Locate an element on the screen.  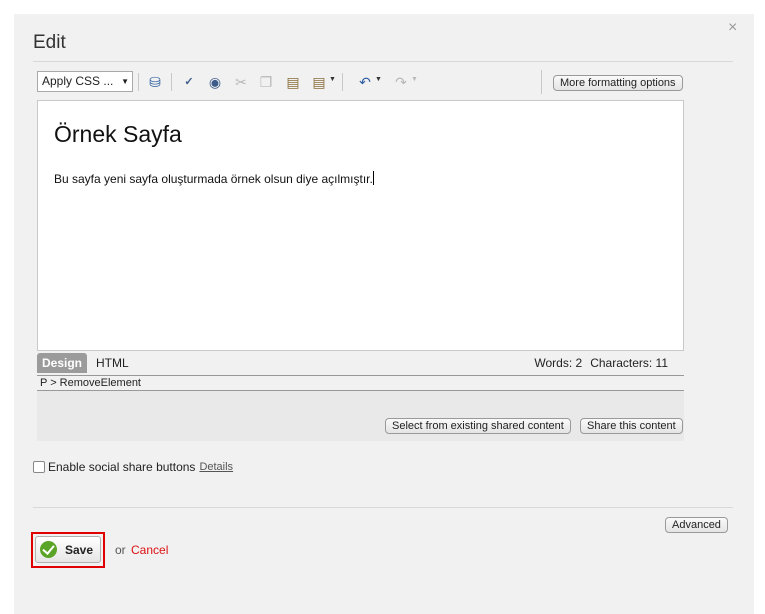
dialog-title: Edit is located at coordinates (49, 42).